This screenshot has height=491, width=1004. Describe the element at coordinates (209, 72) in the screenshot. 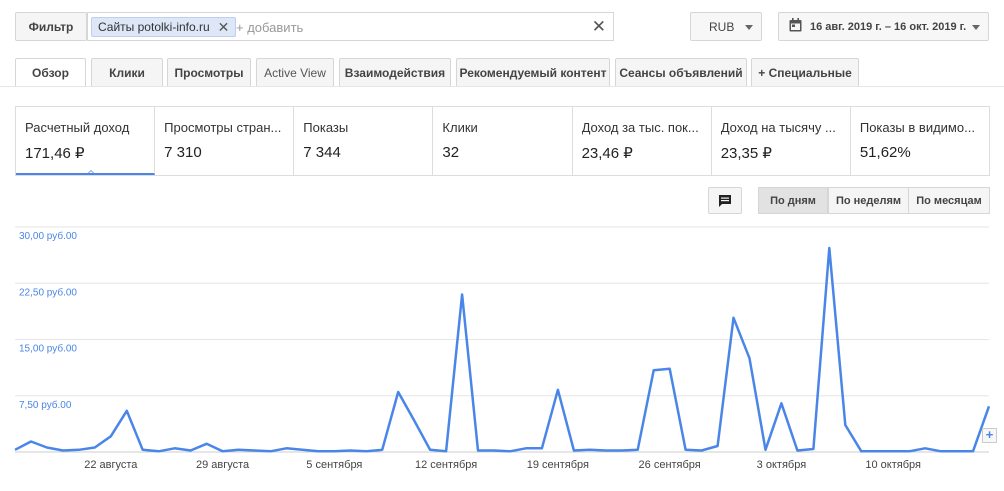

I see `tab-views: Просмотры` at that location.